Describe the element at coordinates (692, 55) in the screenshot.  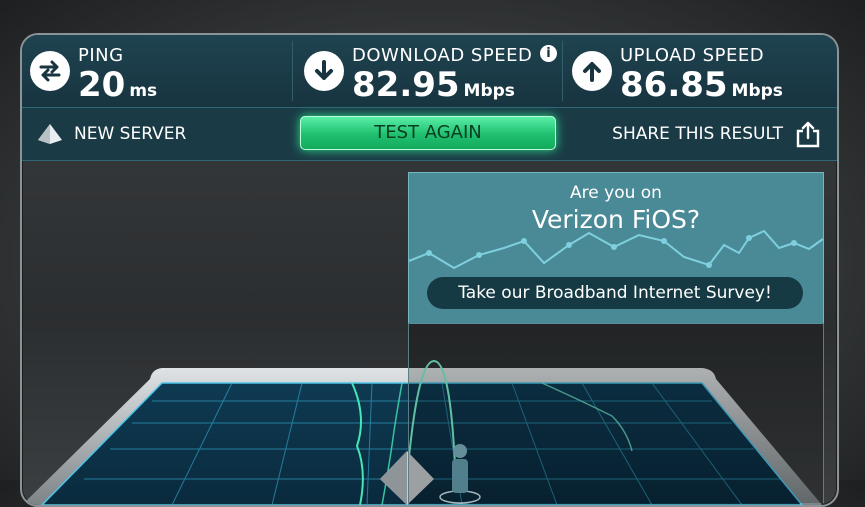
I see `upload-label: UPLOAD SPEED` at that location.